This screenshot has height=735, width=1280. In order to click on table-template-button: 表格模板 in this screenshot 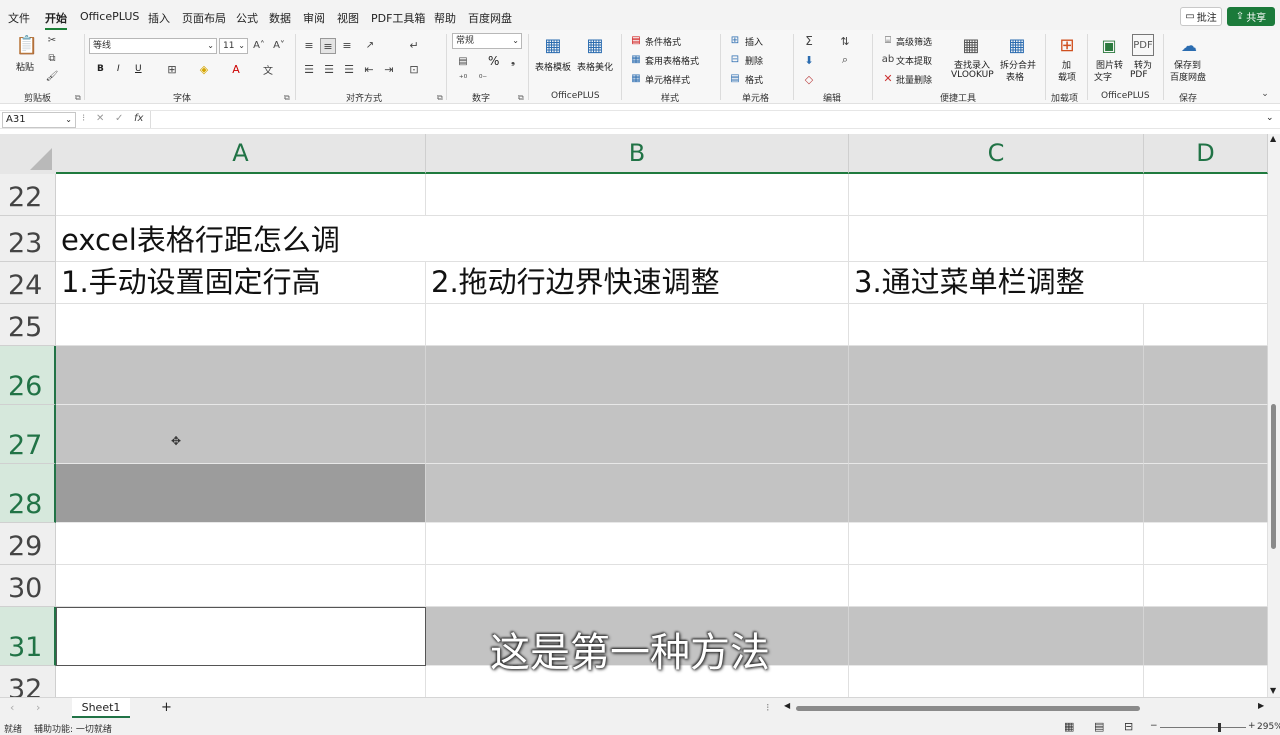, I will do `click(553, 66)`.